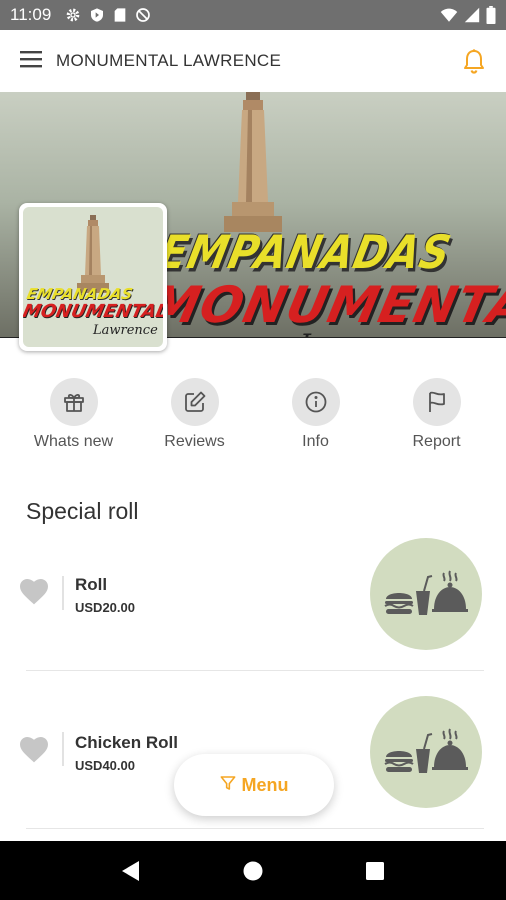  Describe the element at coordinates (73, 441) in the screenshot. I see `action-label: Whats new` at that location.